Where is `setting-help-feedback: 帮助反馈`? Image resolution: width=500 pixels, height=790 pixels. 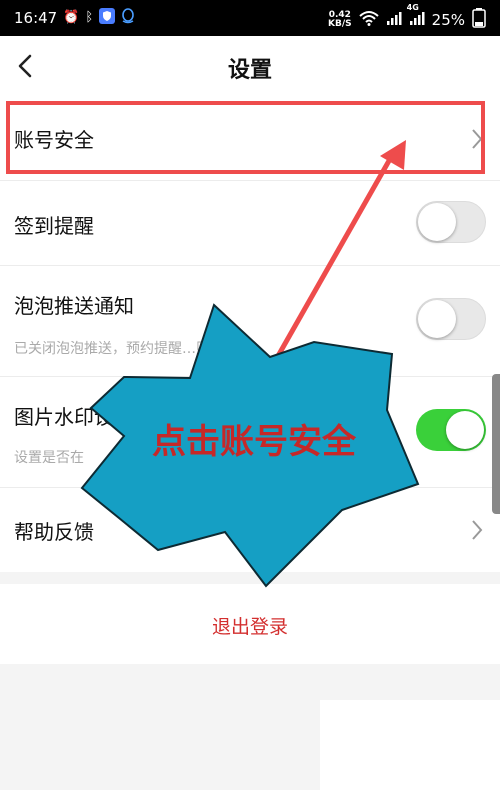
setting-help-feedback: 帮助反馈 is located at coordinates (250, 530).